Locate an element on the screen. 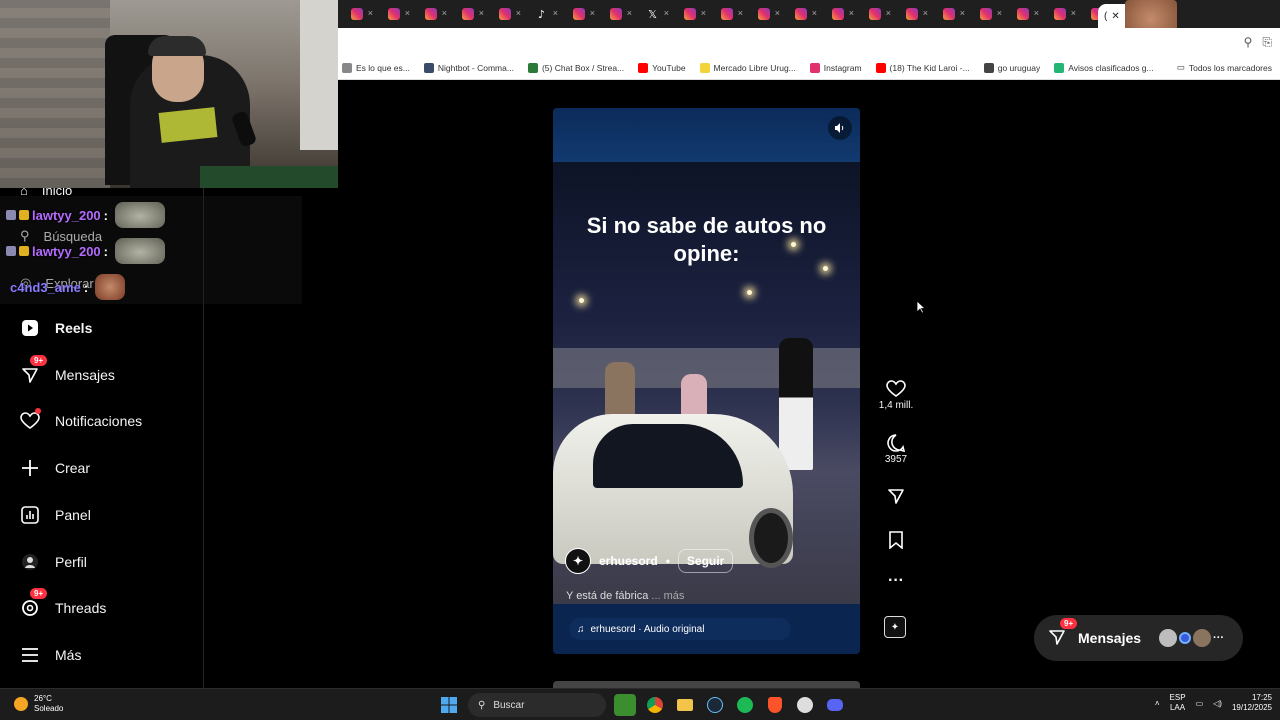 The height and width of the screenshot is (720, 1280). address-bar: ⚲ ⎘ is located at coordinates (809, 42).